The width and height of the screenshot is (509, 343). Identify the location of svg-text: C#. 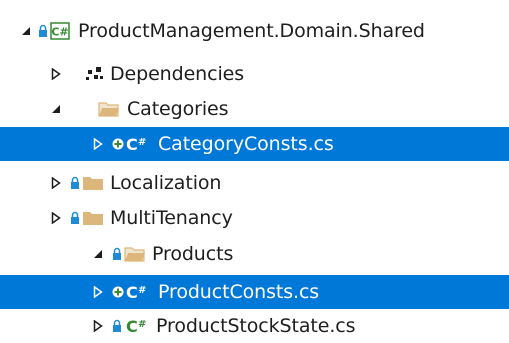
(59, 32).